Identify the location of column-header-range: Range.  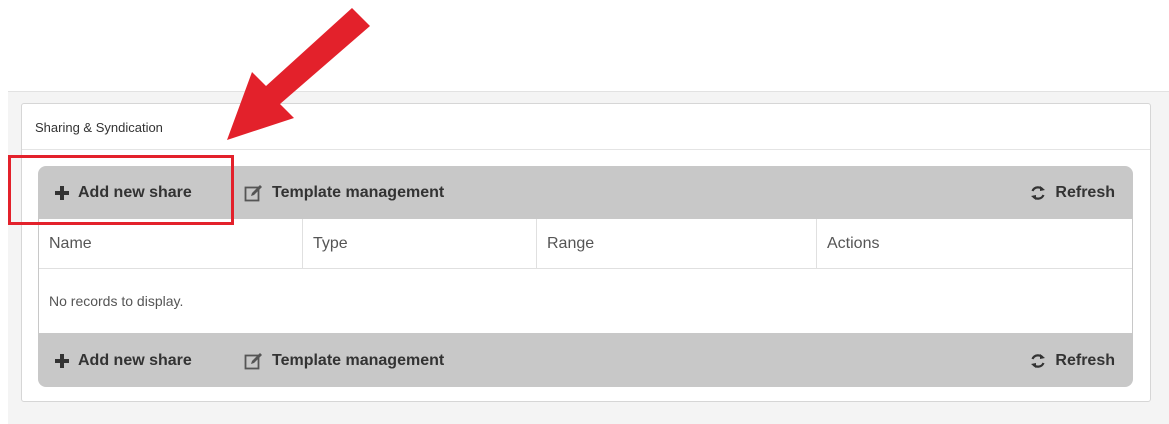
(676, 243).